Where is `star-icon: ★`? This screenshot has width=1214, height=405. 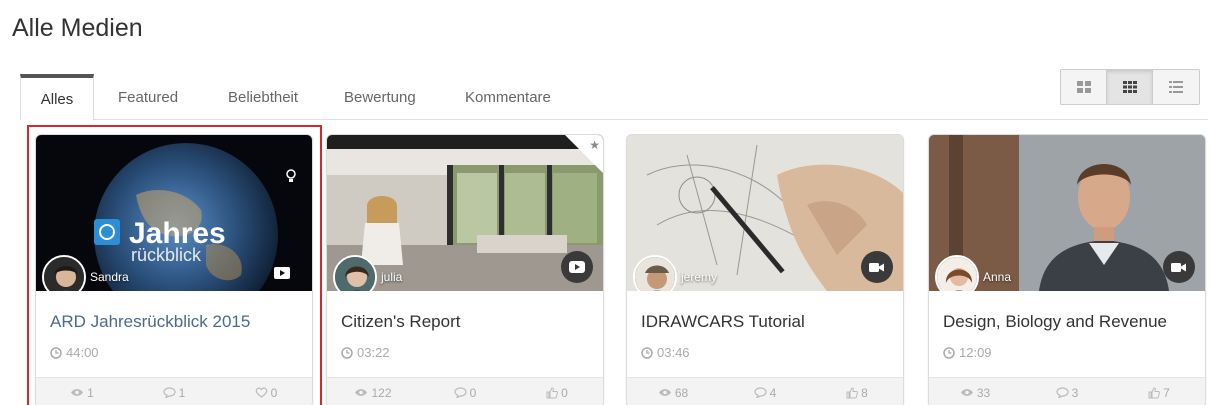 star-icon: ★ is located at coordinates (594, 145).